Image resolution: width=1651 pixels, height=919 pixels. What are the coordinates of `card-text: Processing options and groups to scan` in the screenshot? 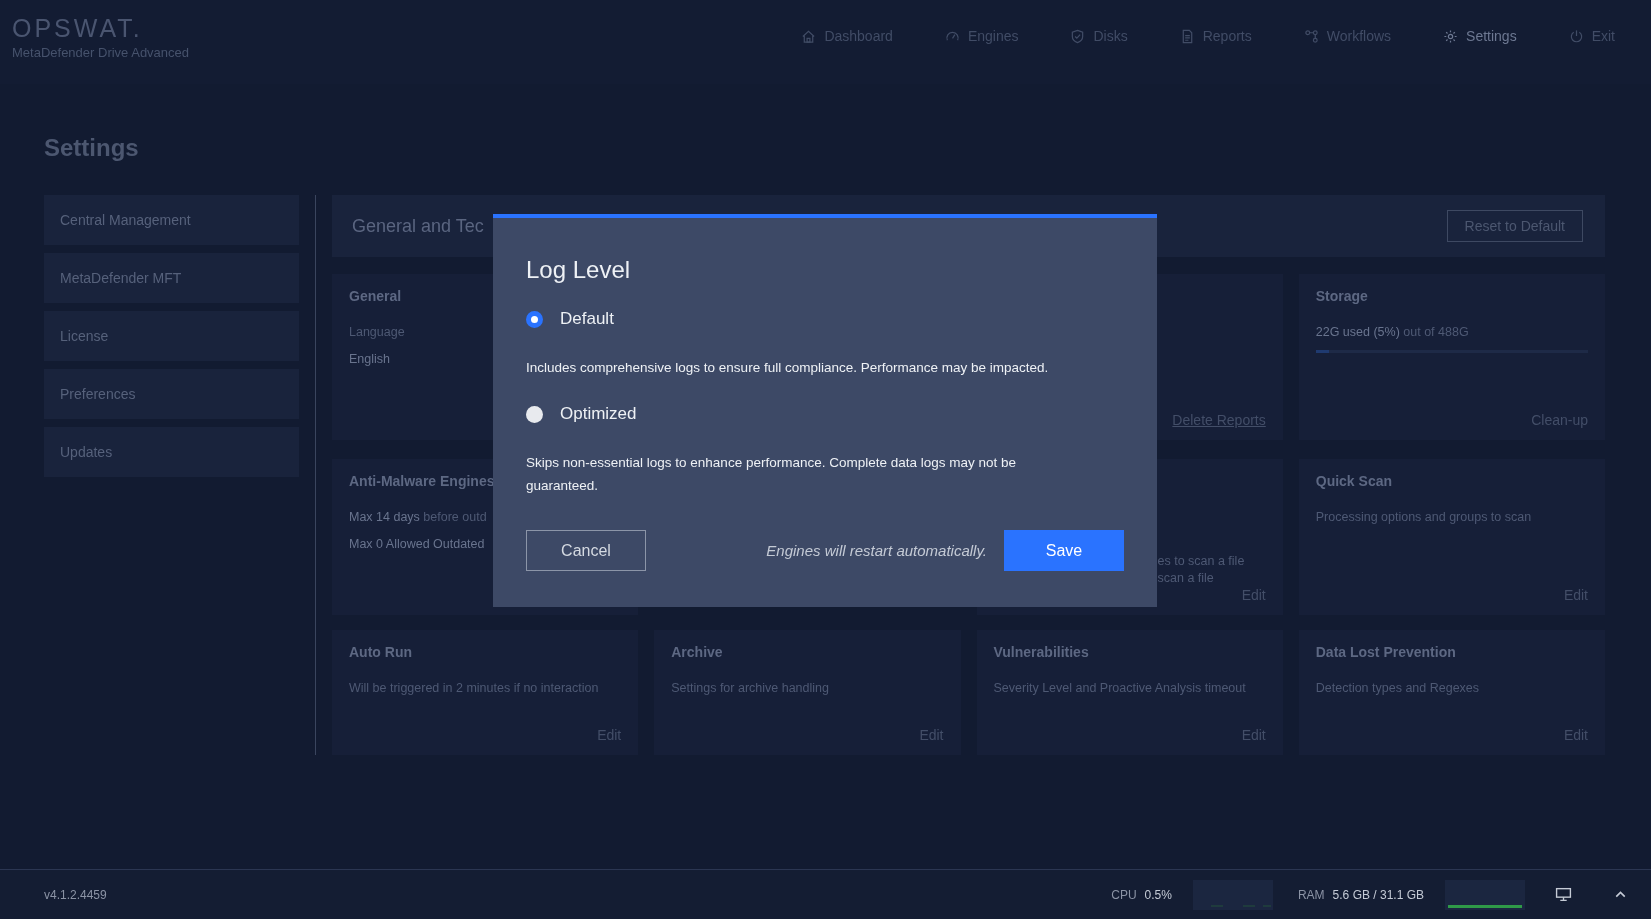 It's located at (1423, 517).